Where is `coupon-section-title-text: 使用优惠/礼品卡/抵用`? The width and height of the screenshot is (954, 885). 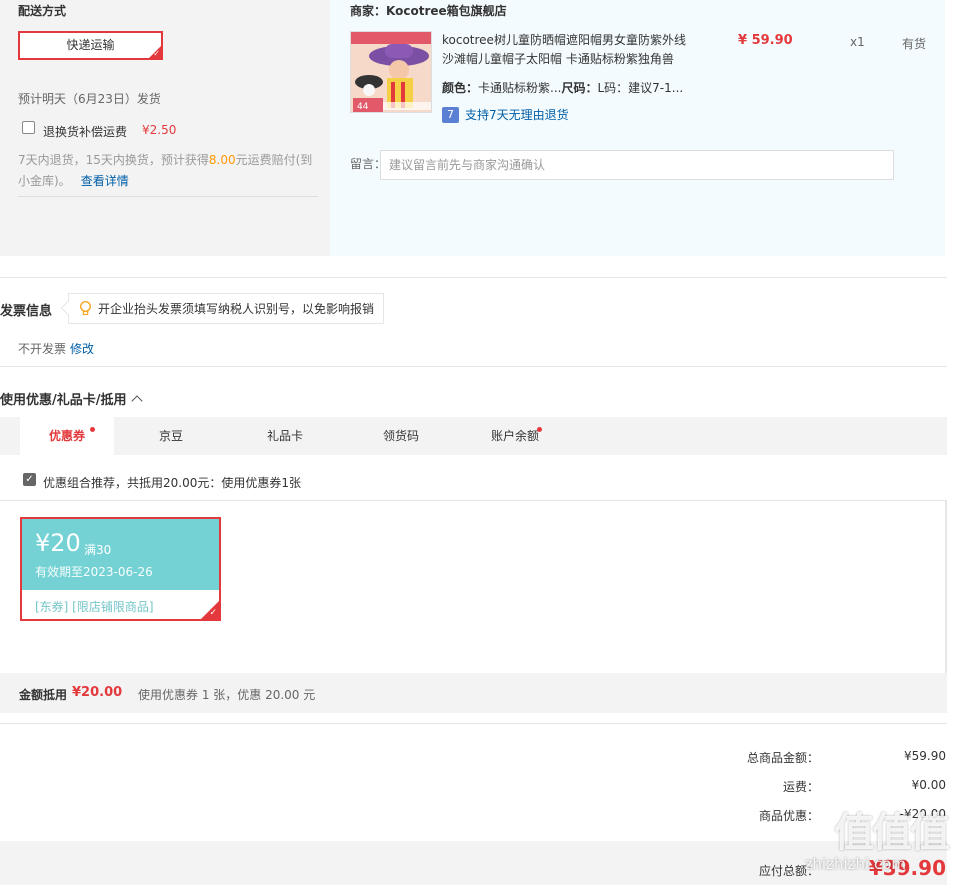
coupon-section-title-text: 使用优惠/礼品卡/抵用 is located at coordinates (63, 400).